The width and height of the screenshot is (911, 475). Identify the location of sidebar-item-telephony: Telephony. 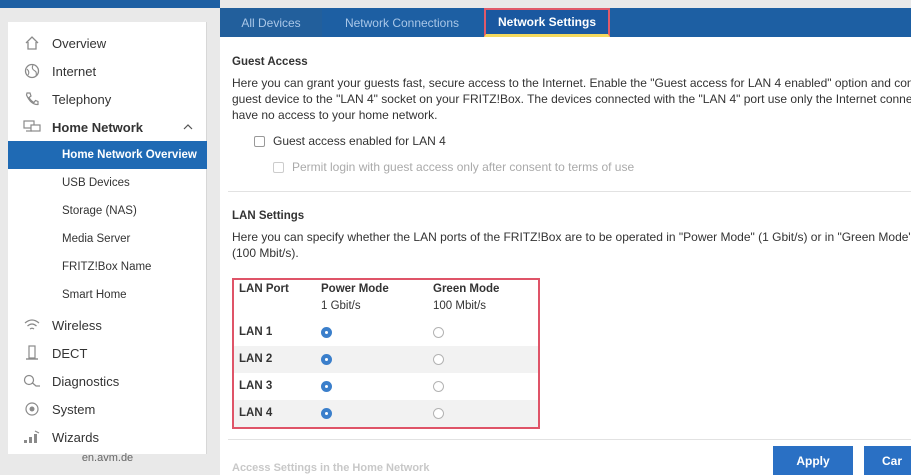
(107, 99).